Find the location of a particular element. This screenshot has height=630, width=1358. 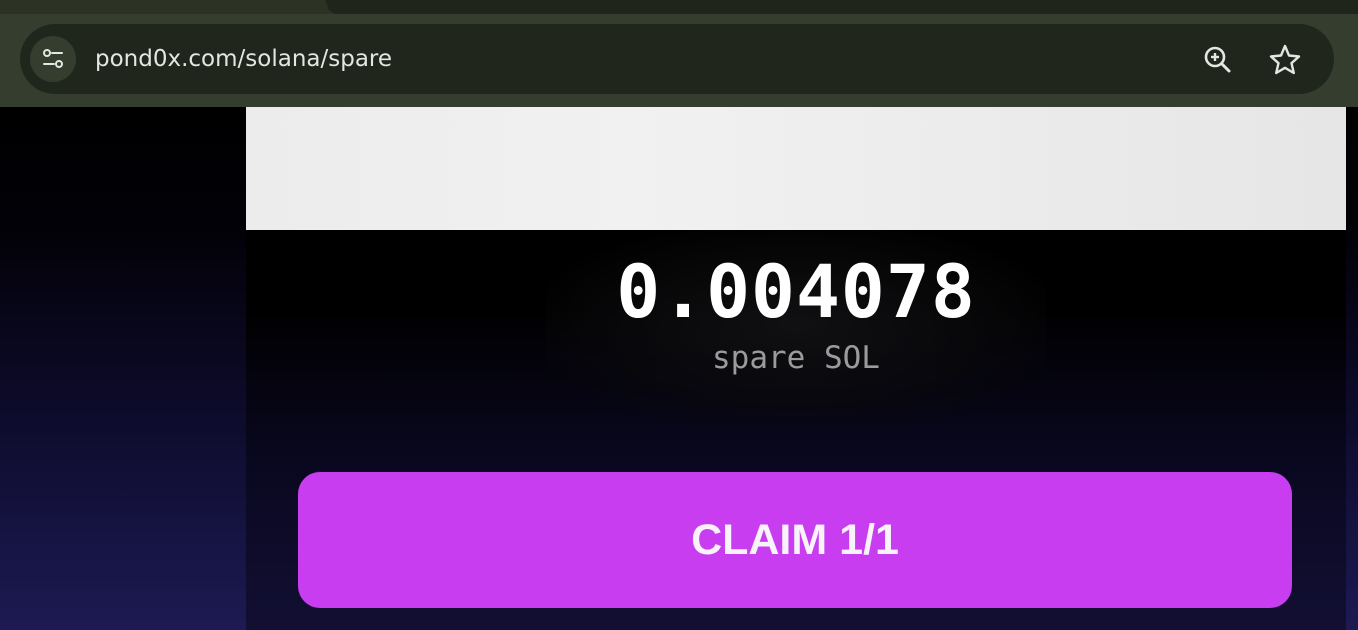

url-text: pond0x.com/solana/spare is located at coordinates (243, 59).